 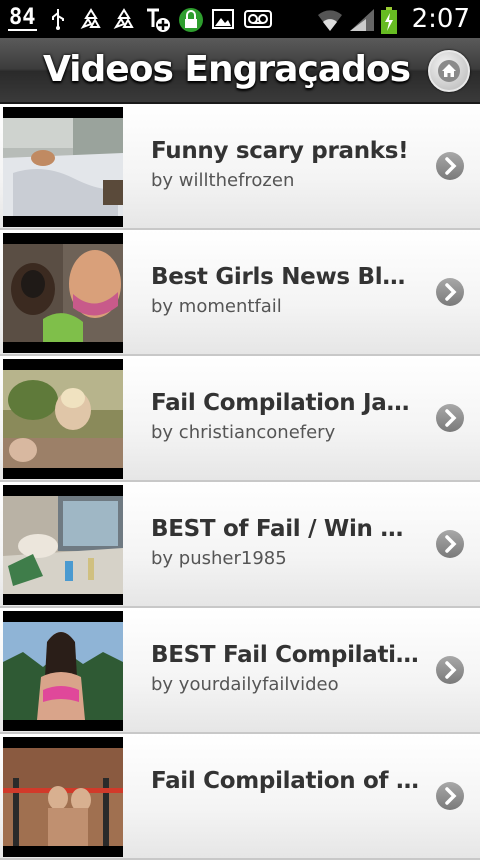 What do you see at coordinates (240, 797) in the screenshot?
I see `video-list-item: Fail Compilation of the Week` at bounding box center [240, 797].